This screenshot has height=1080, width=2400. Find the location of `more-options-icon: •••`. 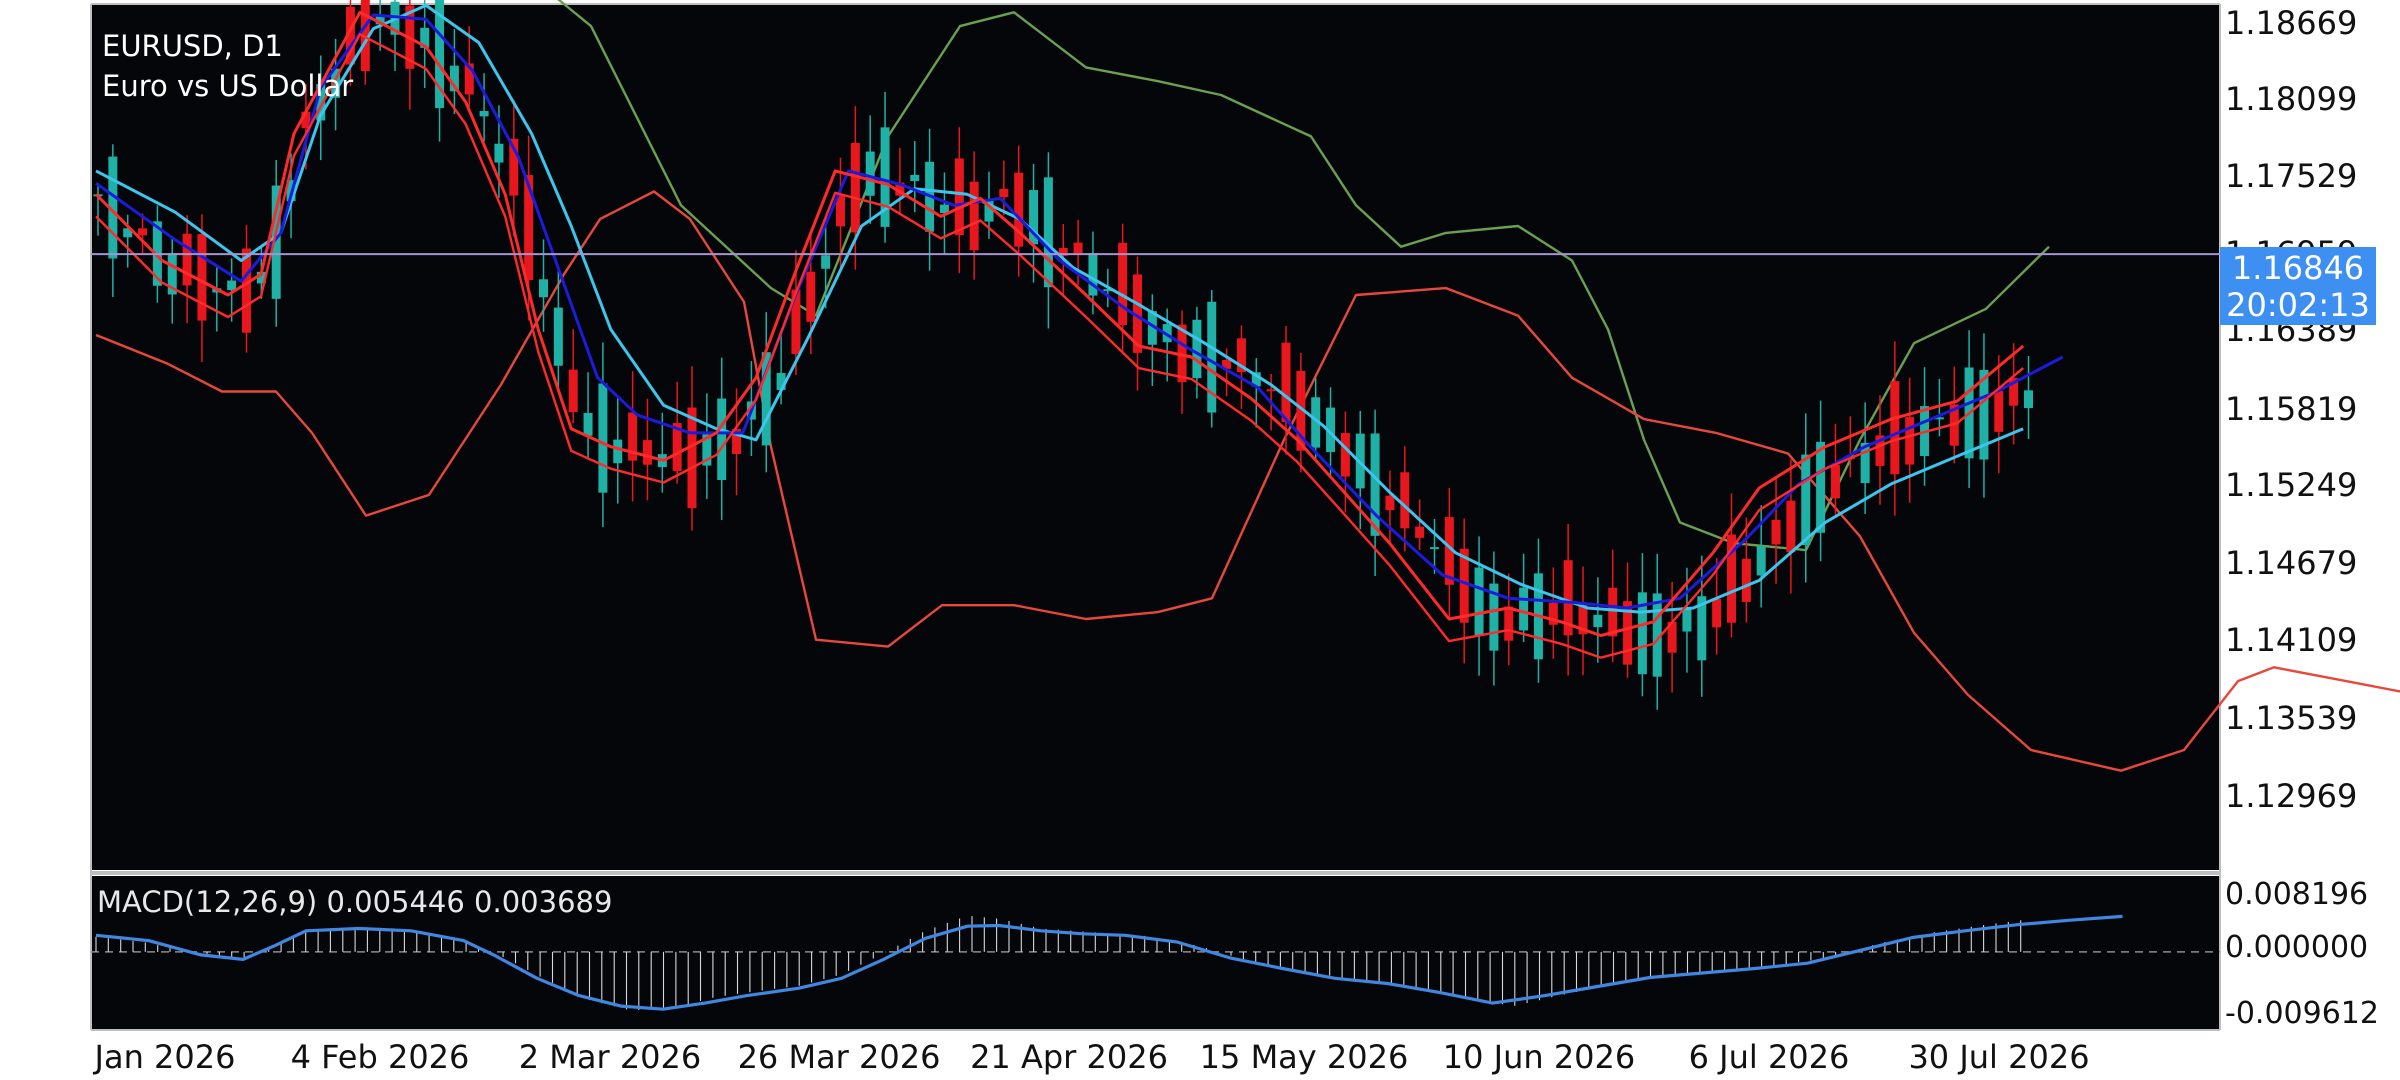

more-options-icon: ••• is located at coordinates (2327, 828).